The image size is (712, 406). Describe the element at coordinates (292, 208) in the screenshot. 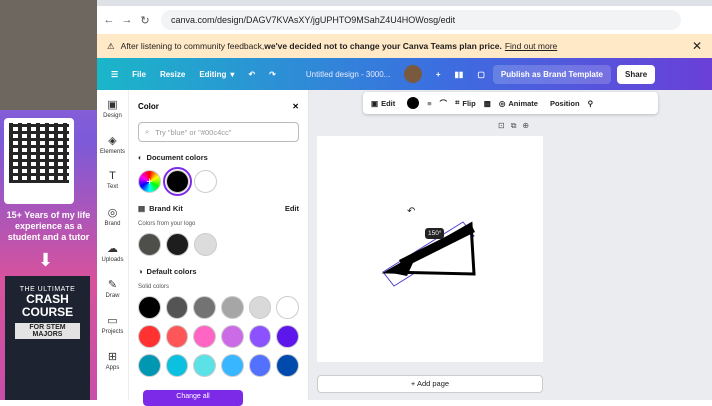

I see `brand-edit-link: Edit` at that location.